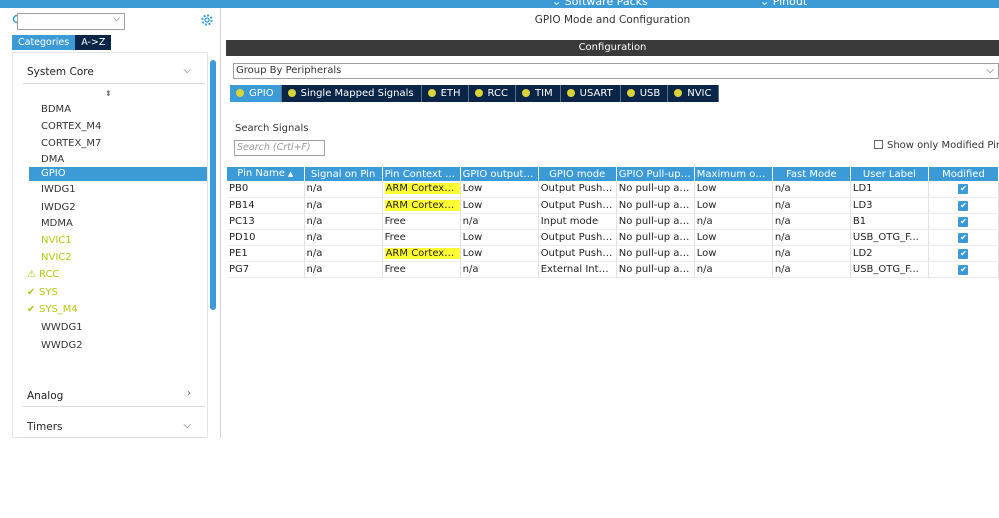 The height and width of the screenshot is (518, 999). I want to click on tab-single-mapped-signals: Single Mapped Signals, so click(351, 93).